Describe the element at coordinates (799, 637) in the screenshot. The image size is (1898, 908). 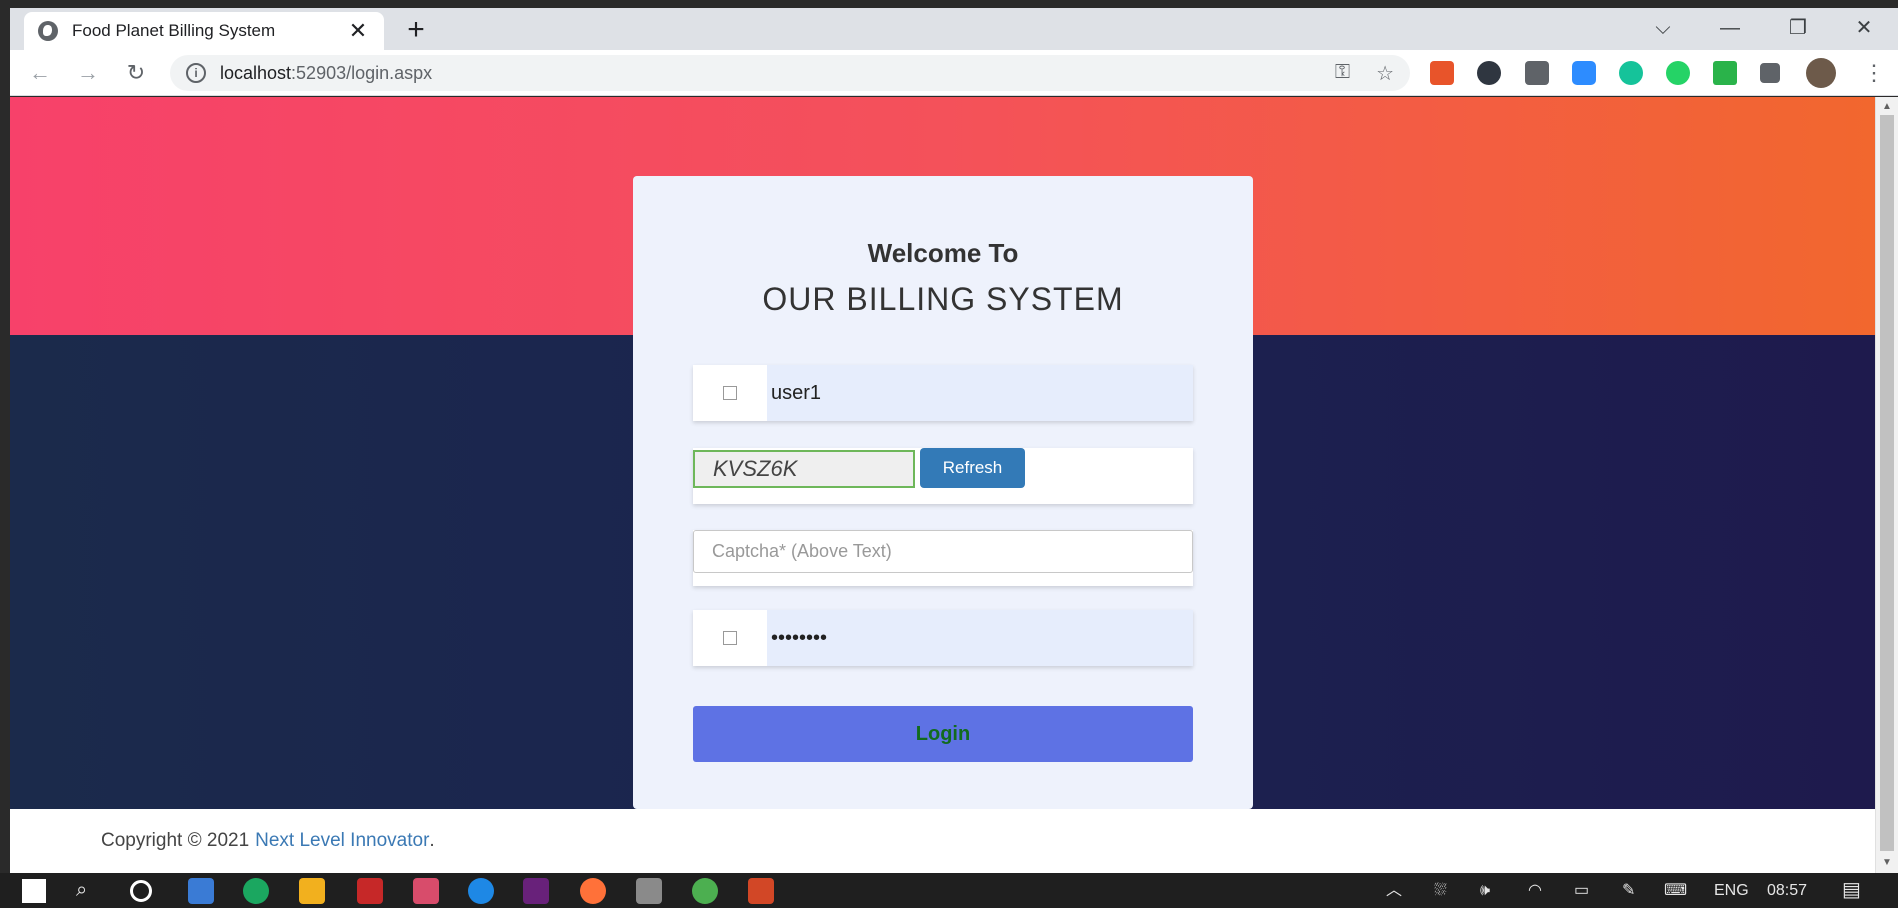
I see `password-value: ••••••••` at that location.